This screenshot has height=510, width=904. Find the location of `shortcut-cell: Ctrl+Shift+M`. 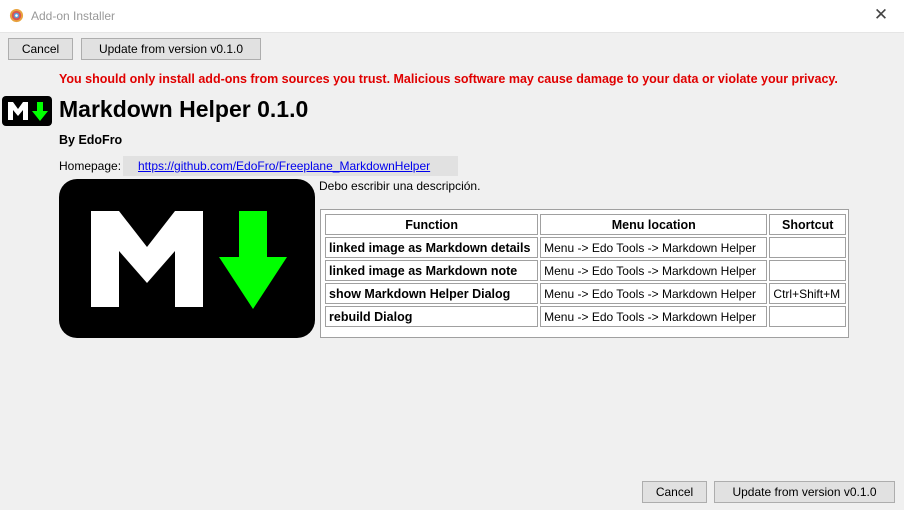

shortcut-cell: Ctrl+Shift+M is located at coordinates (807, 293).